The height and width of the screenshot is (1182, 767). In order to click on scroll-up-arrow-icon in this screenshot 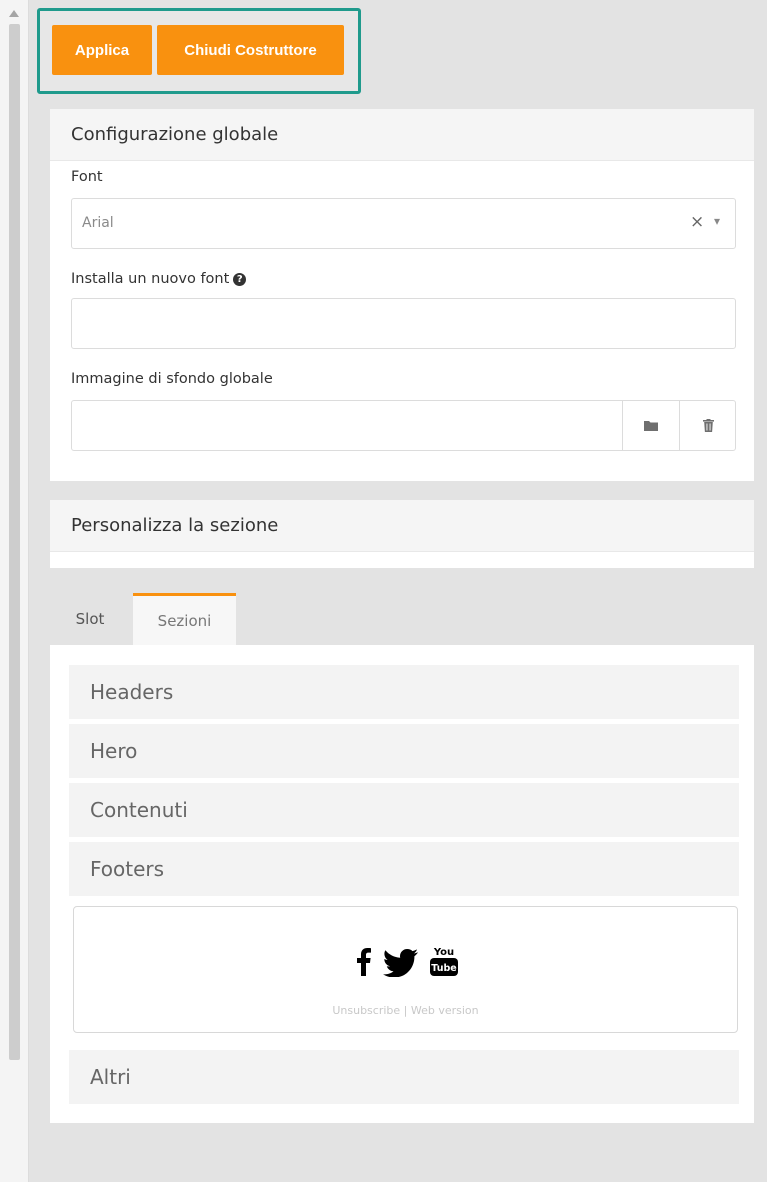, I will do `click(14, 13)`.